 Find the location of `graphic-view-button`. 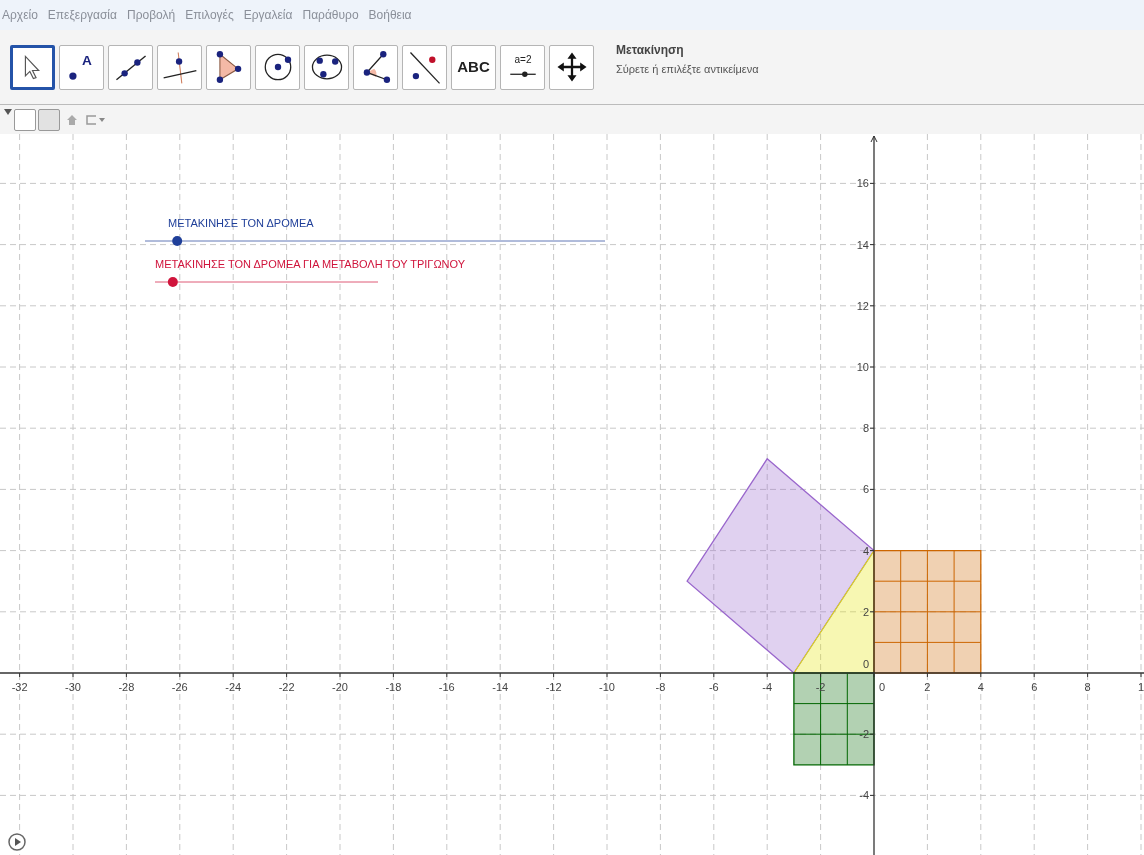

graphic-view-button is located at coordinates (25, 119).